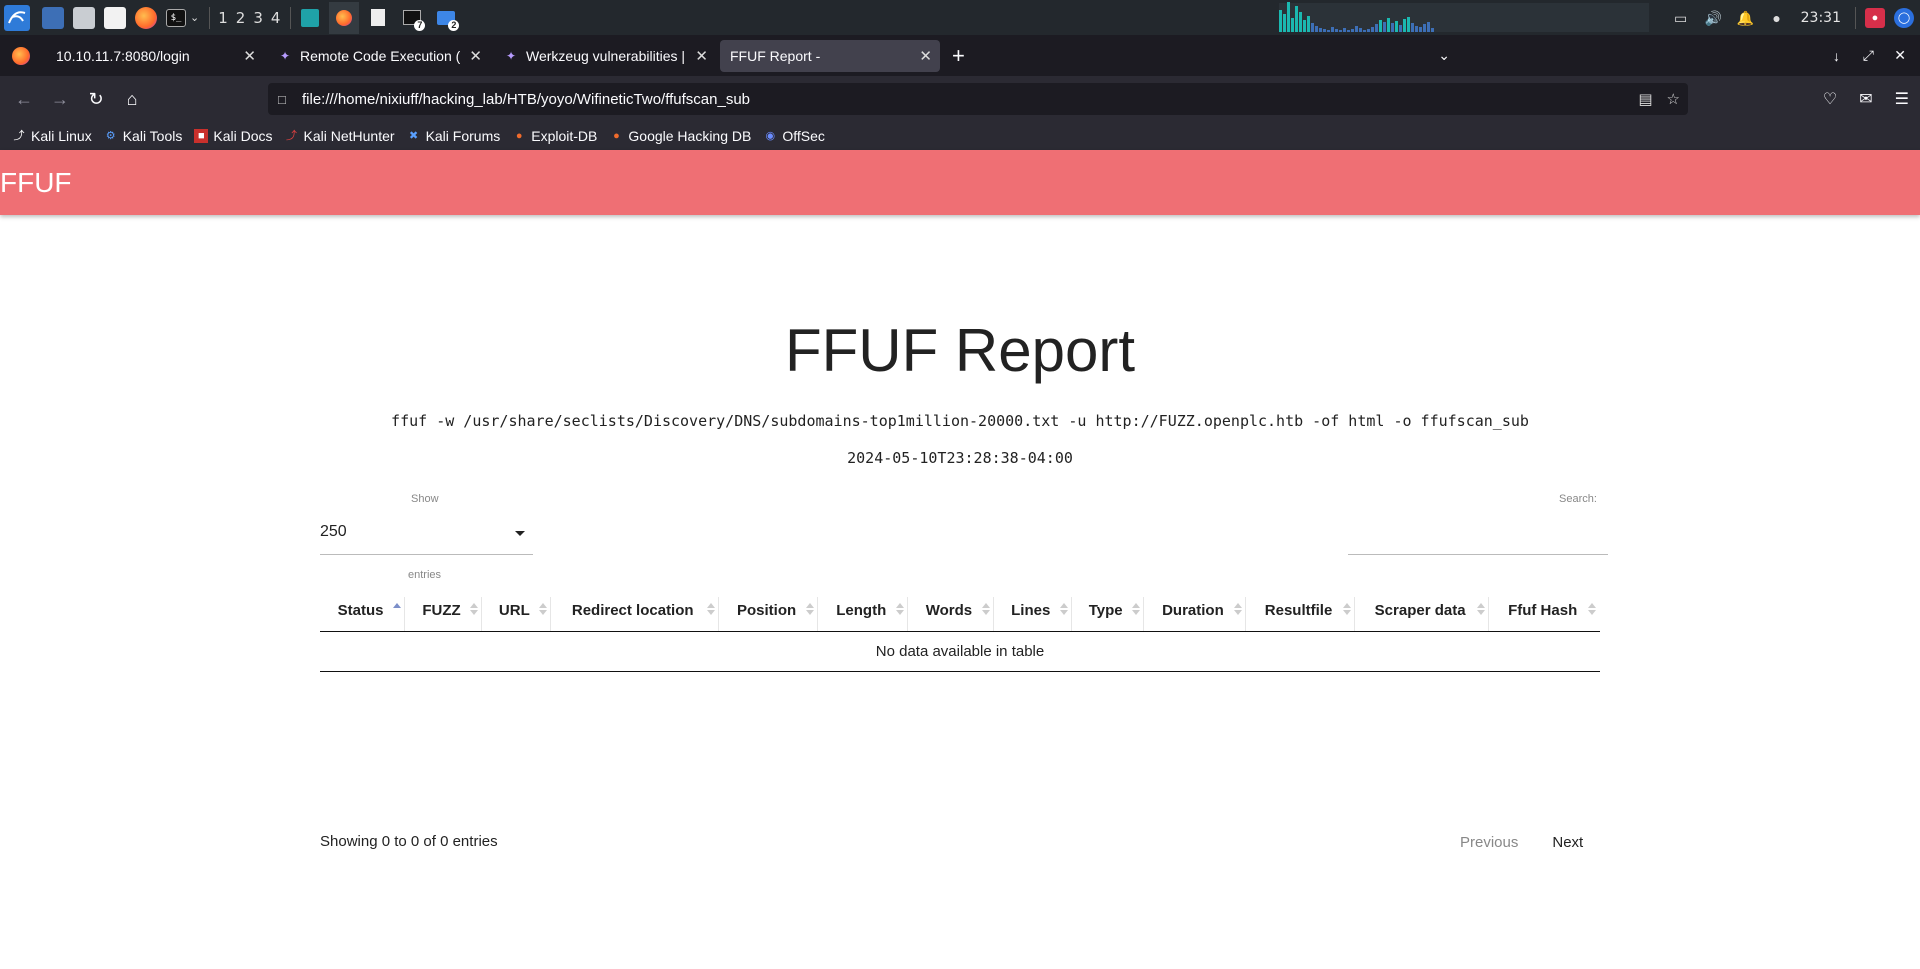 This screenshot has width=1920, height=969. What do you see at coordinates (146, 17) in the screenshot?
I see `firefox-icon` at bounding box center [146, 17].